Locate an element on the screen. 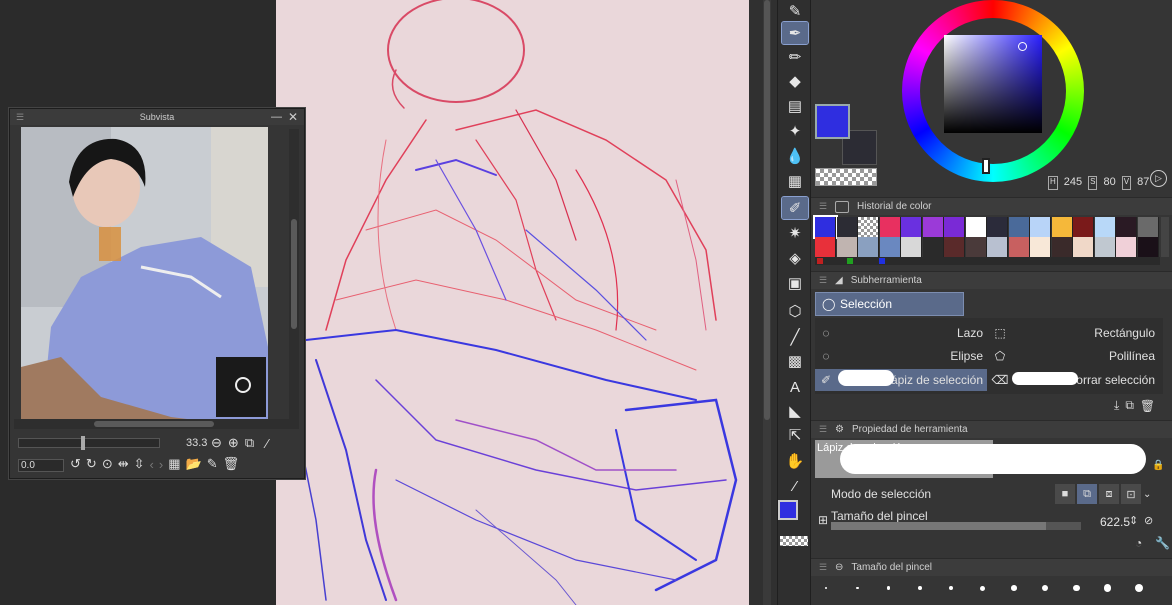  reset-rotation-icon: ⊙ is located at coordinates (107, 464).